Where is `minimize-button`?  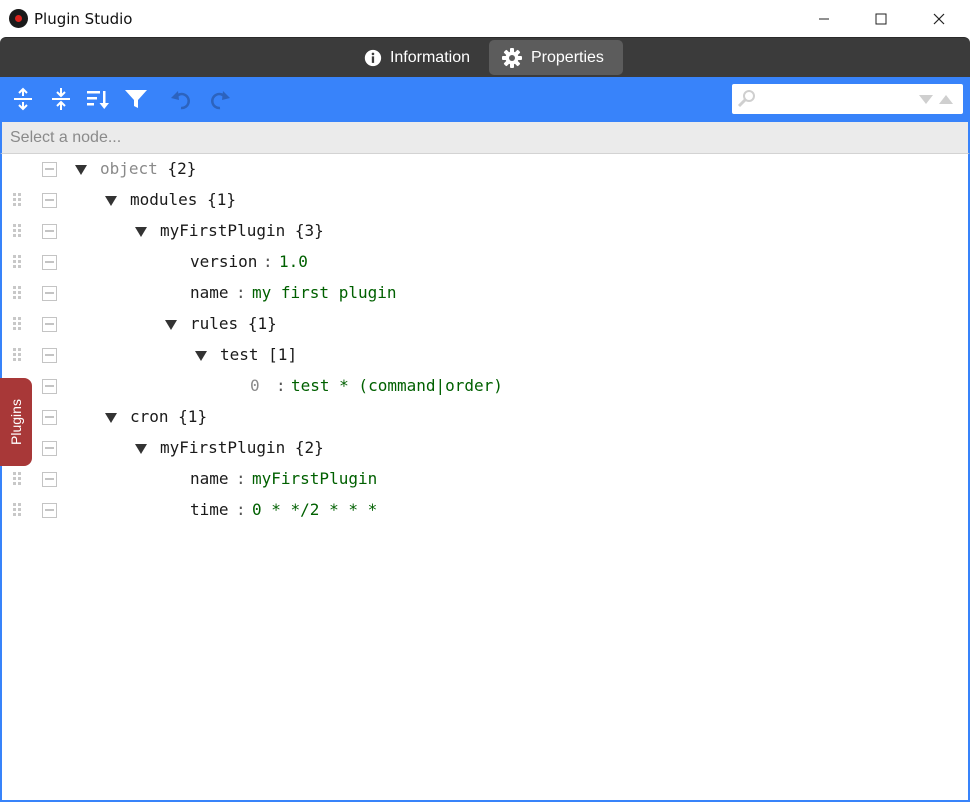 minimize-button is located at coordinates (824, 18).